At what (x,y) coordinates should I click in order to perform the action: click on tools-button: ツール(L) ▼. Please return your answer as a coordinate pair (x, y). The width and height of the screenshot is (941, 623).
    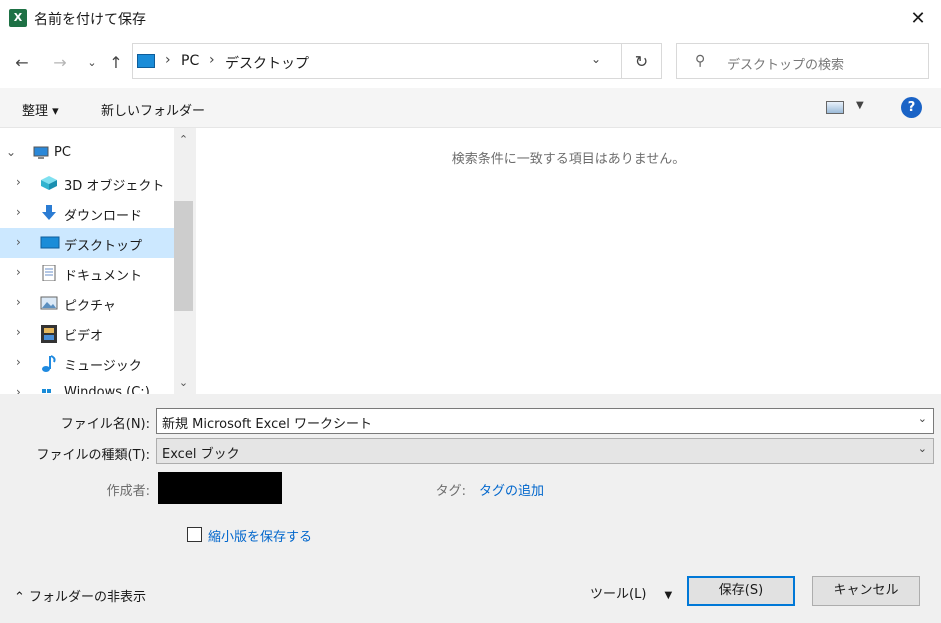
    Looking at the image, I should click on (631, 592).